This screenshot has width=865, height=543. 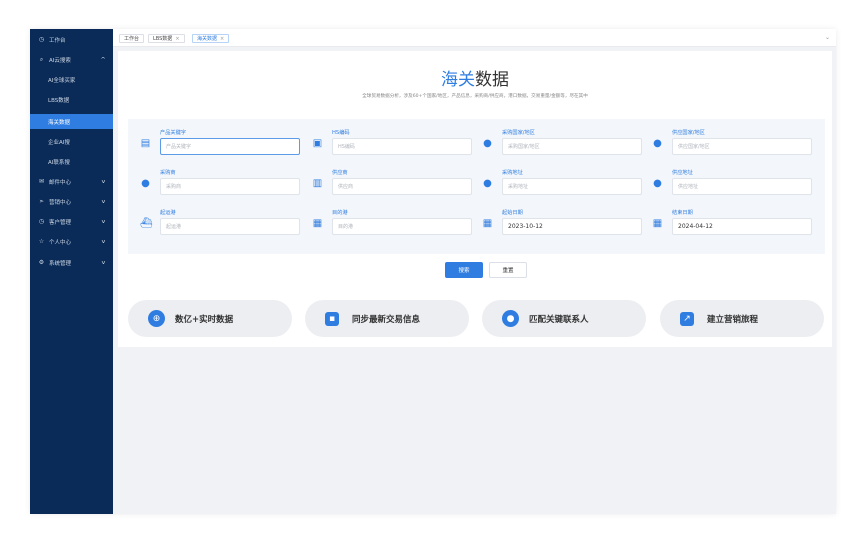 I want to click on page-title: 海关数据, so click(x=475, y=77).